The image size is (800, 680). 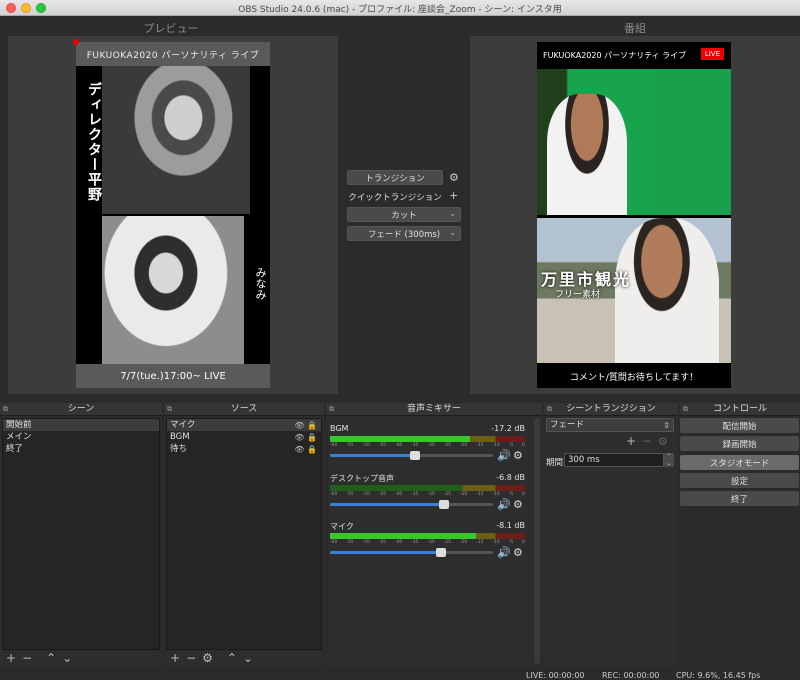 What do you see at coordinates (244, 449) in the screenshot?
I see `source-item: 待ち 👁 🔒` at bounding box center [244, 449].